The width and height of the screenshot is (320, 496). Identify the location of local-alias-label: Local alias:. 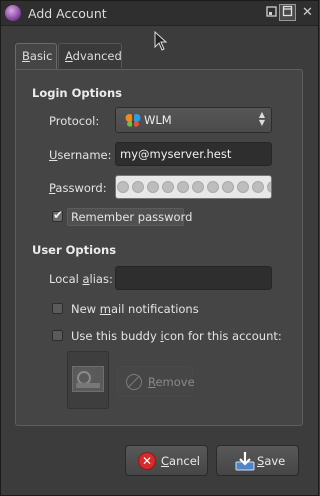
(81, 279).